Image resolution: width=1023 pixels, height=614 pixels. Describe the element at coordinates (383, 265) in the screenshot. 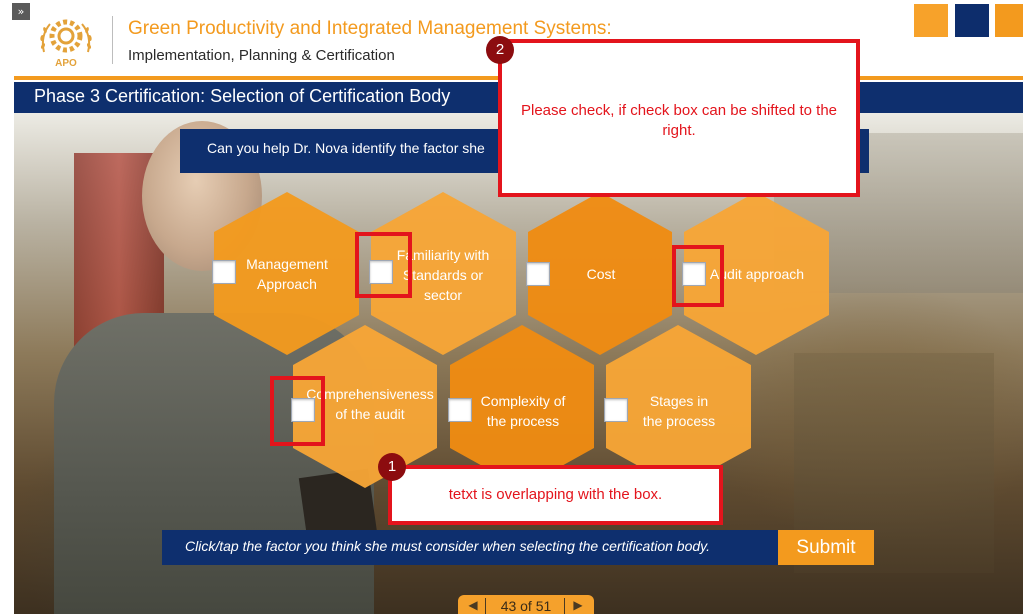

I see `annotation-highlight-familiarity` at that location.